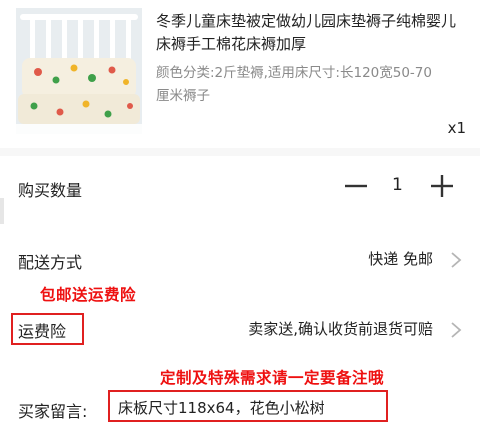 This screenshot has width=480, height=431. I want to click on buyer-message-label: 买家留言:, so click(53, 411).